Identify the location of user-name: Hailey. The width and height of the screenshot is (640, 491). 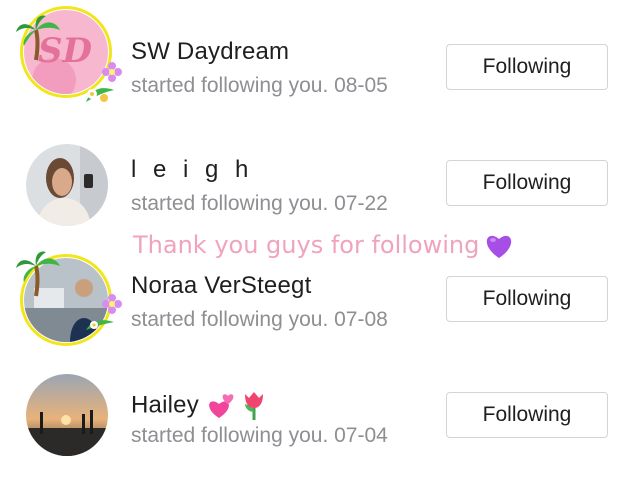
(199, 406).